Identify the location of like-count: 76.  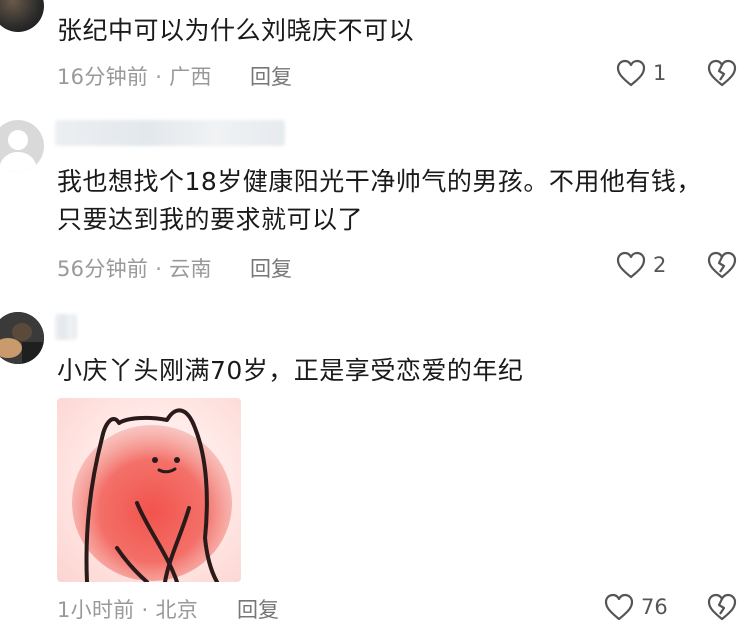
(654, 607).